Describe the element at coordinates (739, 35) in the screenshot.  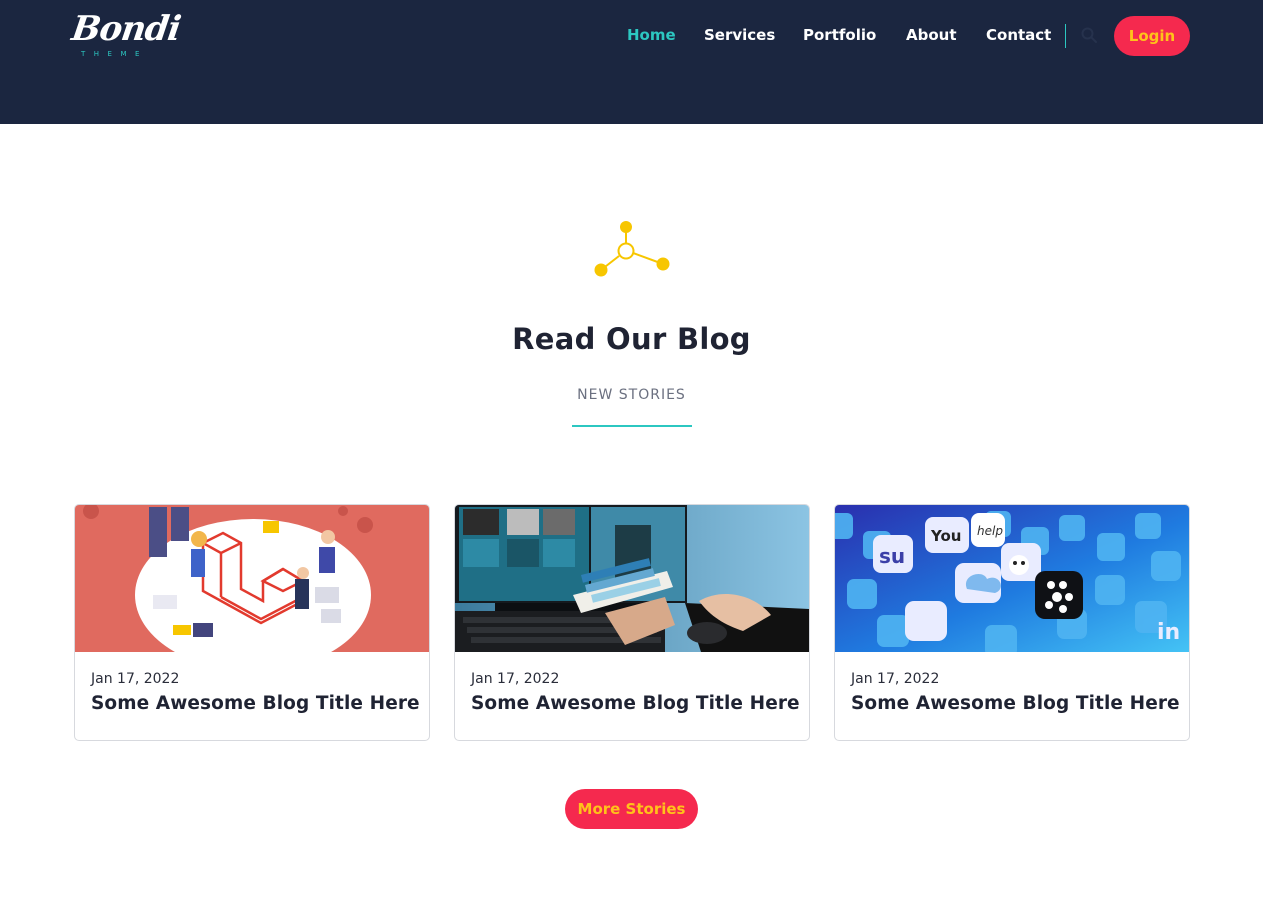
I see `nav-item-services: Services` at that location.